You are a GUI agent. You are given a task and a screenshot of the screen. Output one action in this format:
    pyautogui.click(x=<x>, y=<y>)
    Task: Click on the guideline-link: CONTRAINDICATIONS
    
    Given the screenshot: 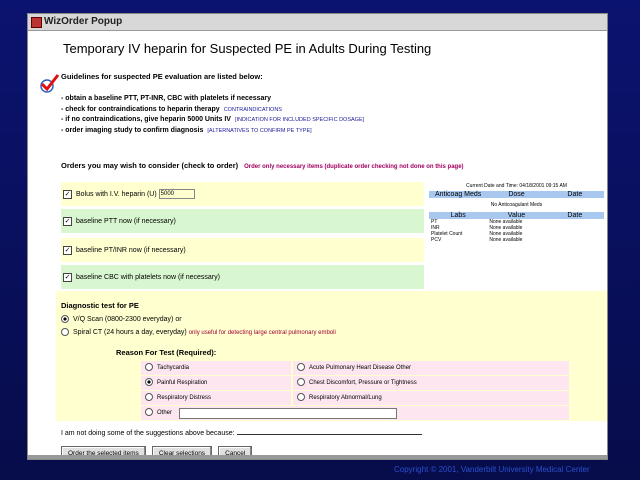 What is the action you would take?
    pyautogui.click(x=253, y=110)
    